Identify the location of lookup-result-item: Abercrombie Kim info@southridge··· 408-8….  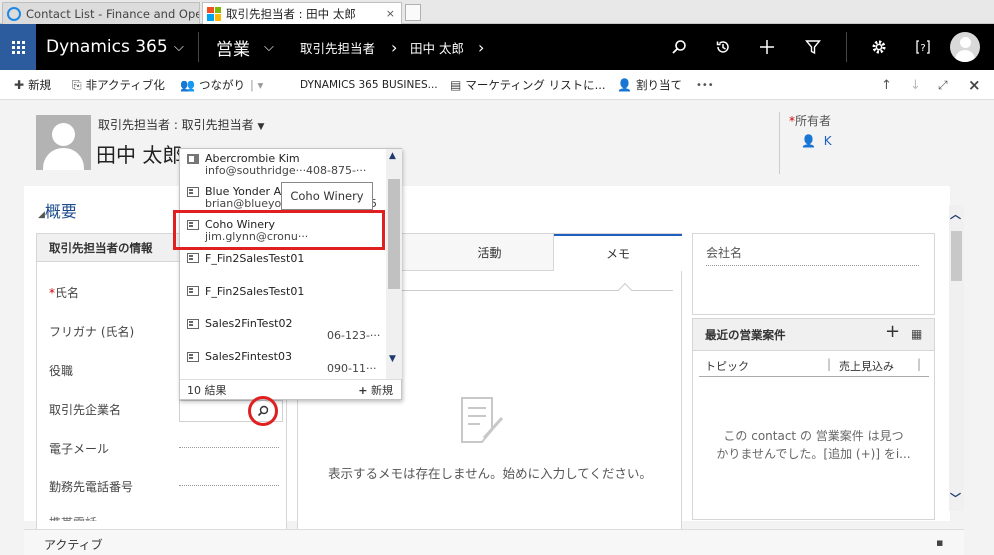
(282, 165).